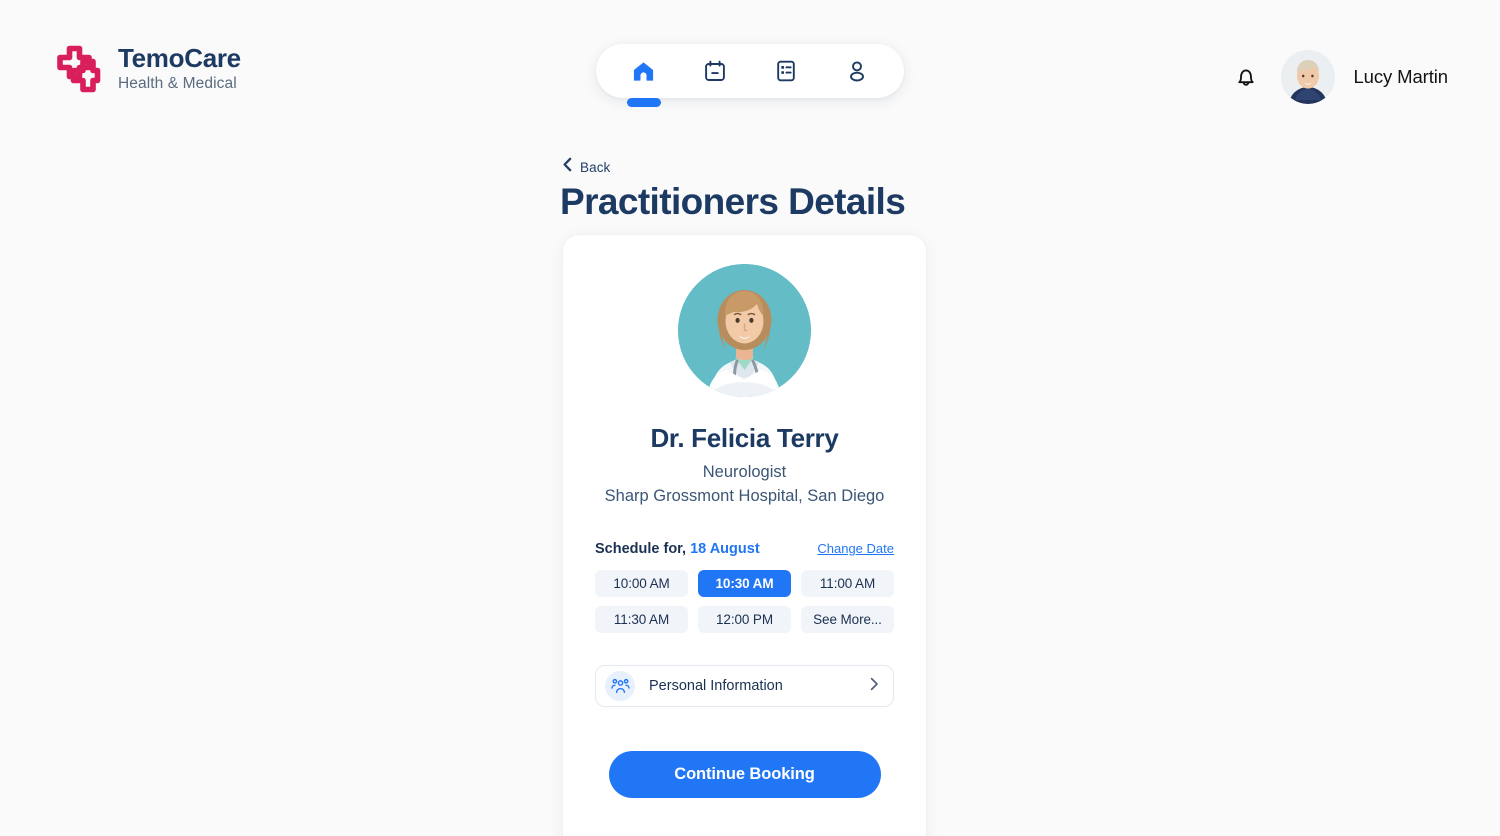  Describe the element at coordinates (641, 583) in the screenshot. I see `time-slot: 10:00 AM` at that location.